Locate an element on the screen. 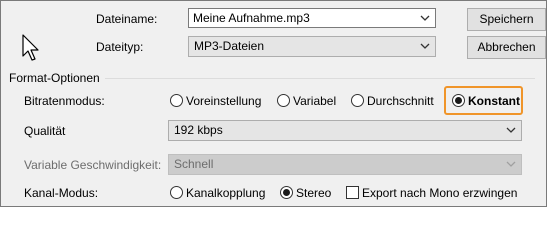  radio-durchschnitt-label: Durchschnitt is located at coordinates (400, 101).